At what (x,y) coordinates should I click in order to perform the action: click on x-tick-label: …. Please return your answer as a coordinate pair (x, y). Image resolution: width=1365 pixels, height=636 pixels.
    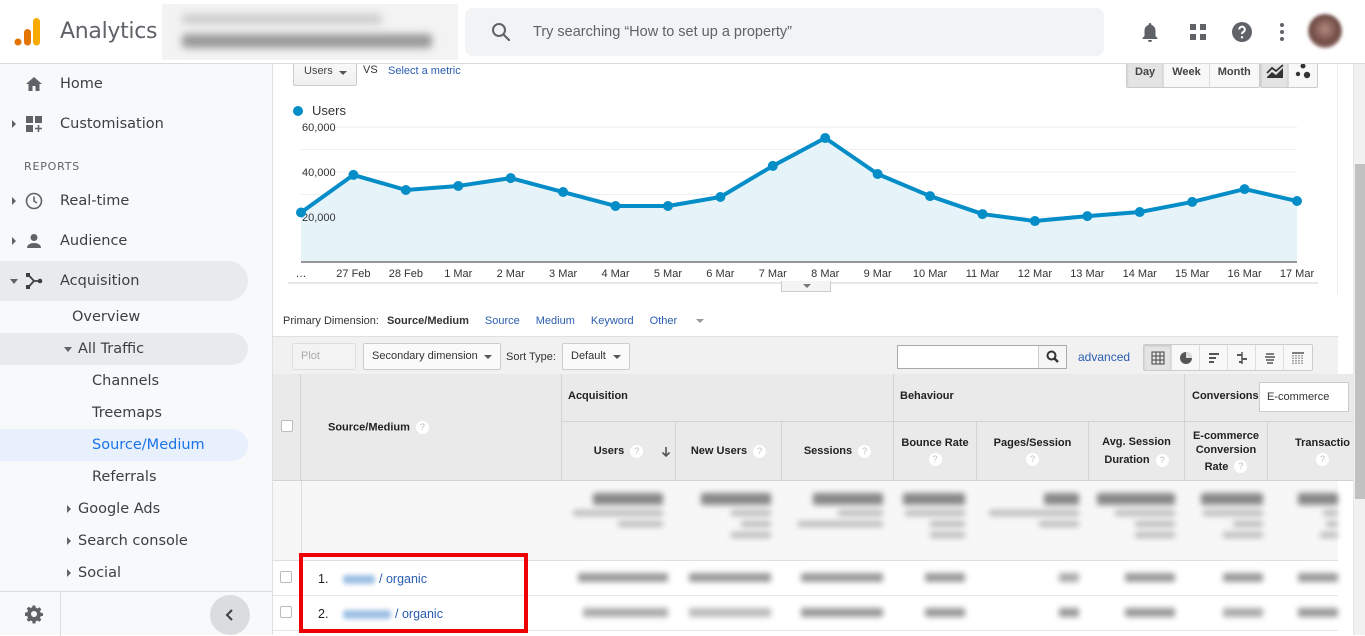
    Looking at the image, I should click on (301, 274).